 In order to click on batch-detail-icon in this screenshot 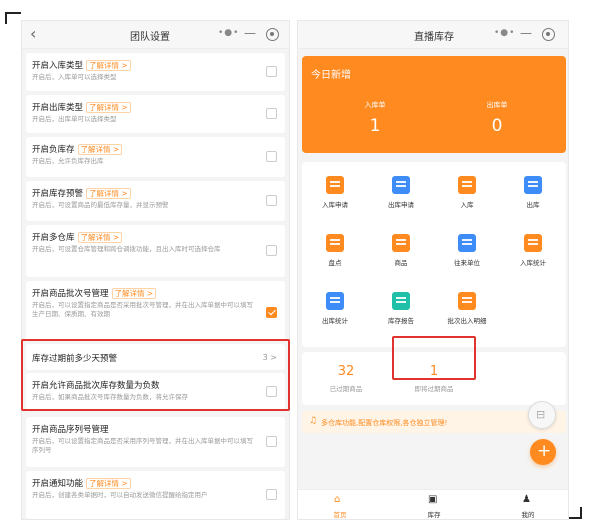, I will do `click(467, 301)`.